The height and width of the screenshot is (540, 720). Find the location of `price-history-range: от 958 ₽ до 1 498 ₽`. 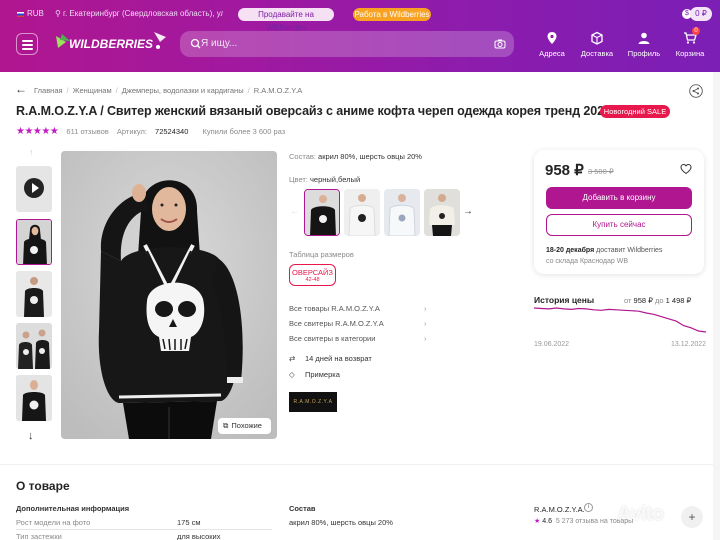

price-history-range: от 958 ₽ до 1 498 ₽ is located at coordinates (657, 300).